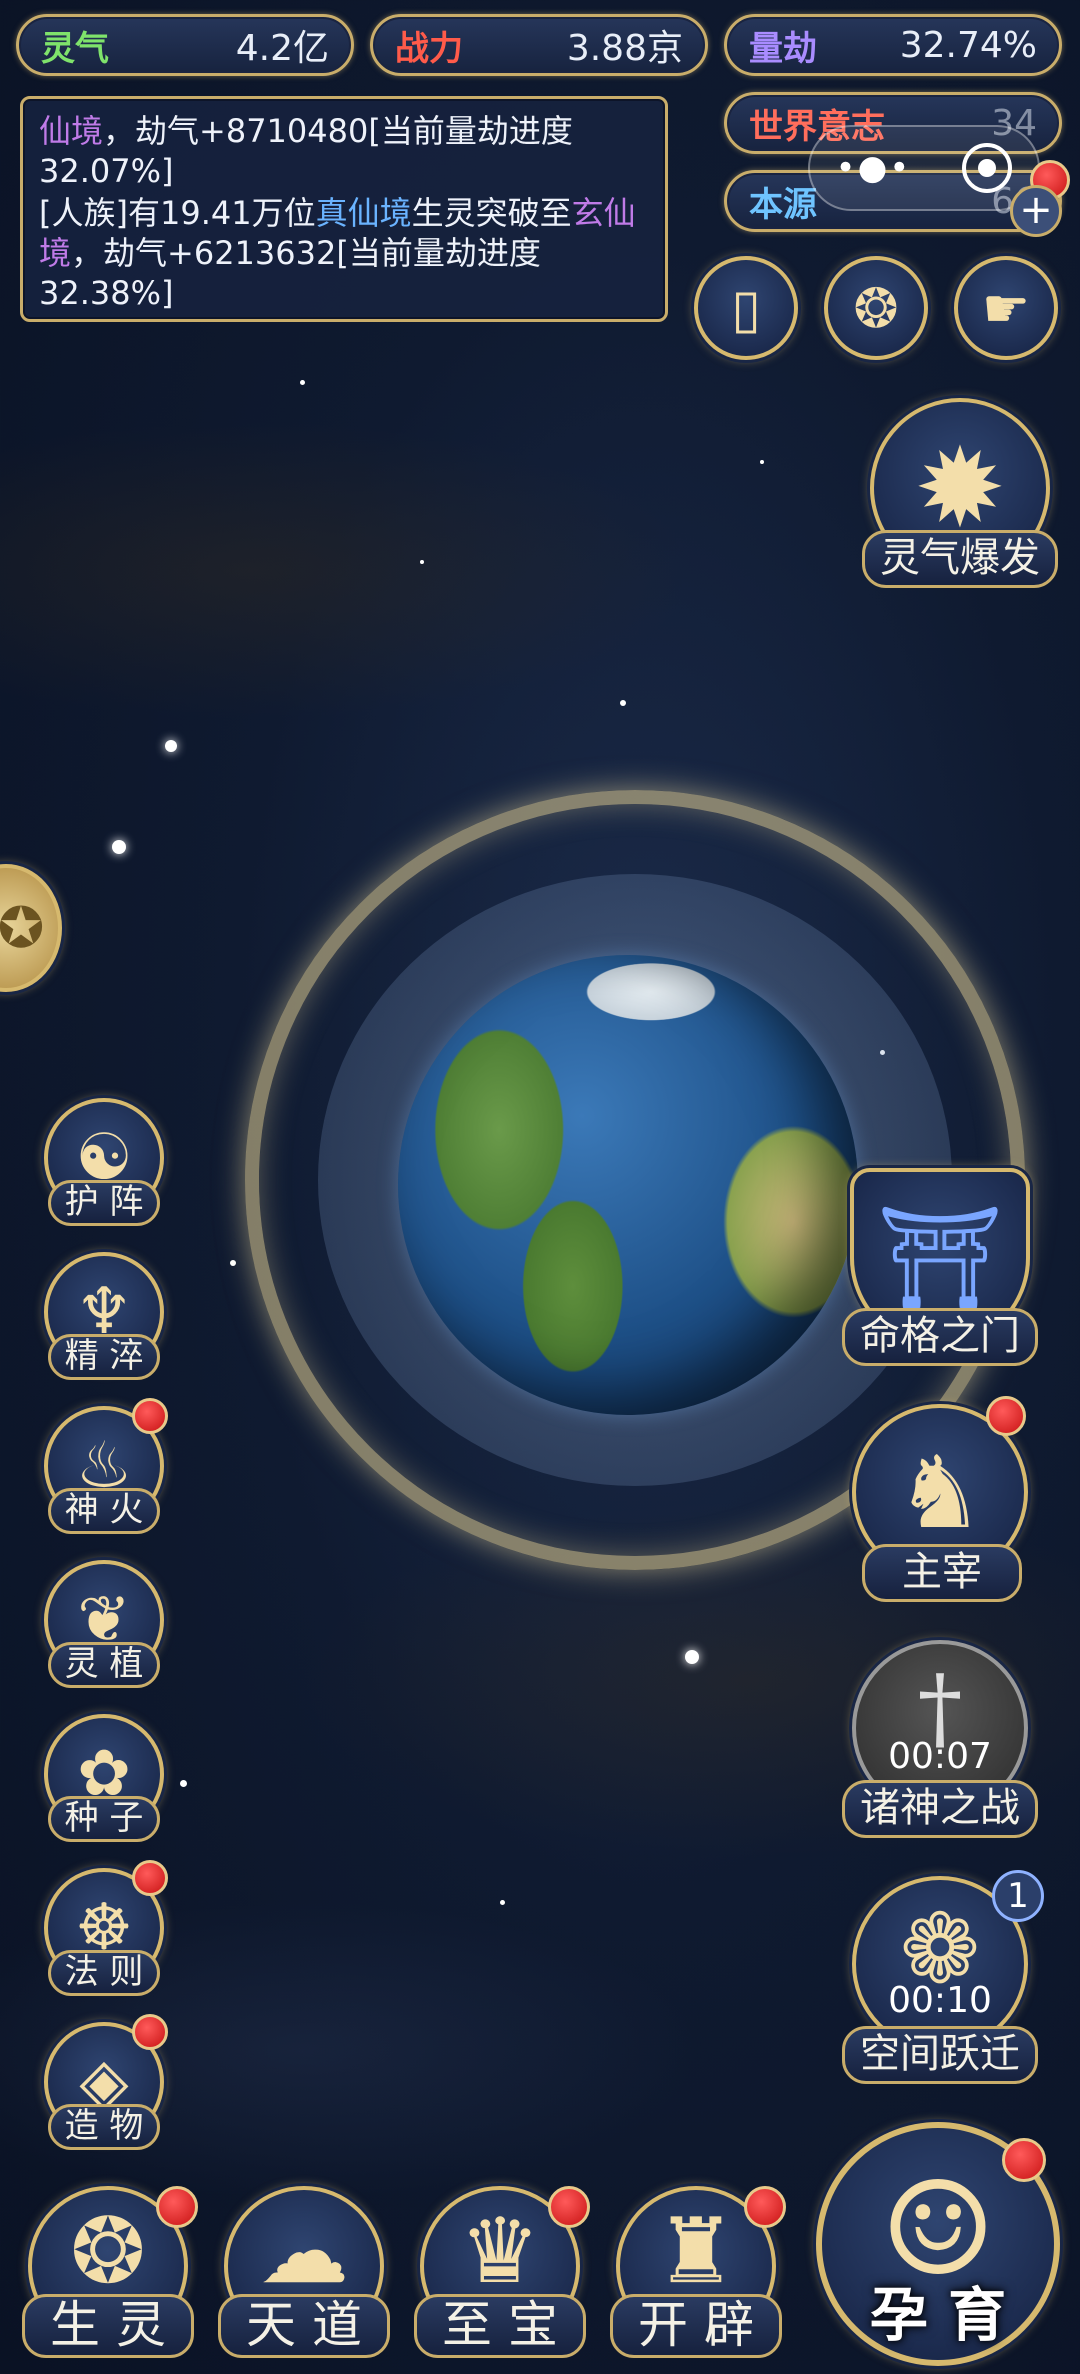 The height and width of the screenshot is (2374, 1080). What do you see at coordinates (104, 1819) in the screenshot?
I see `seed-label: 种 子` at bounding box center [104, 1819].